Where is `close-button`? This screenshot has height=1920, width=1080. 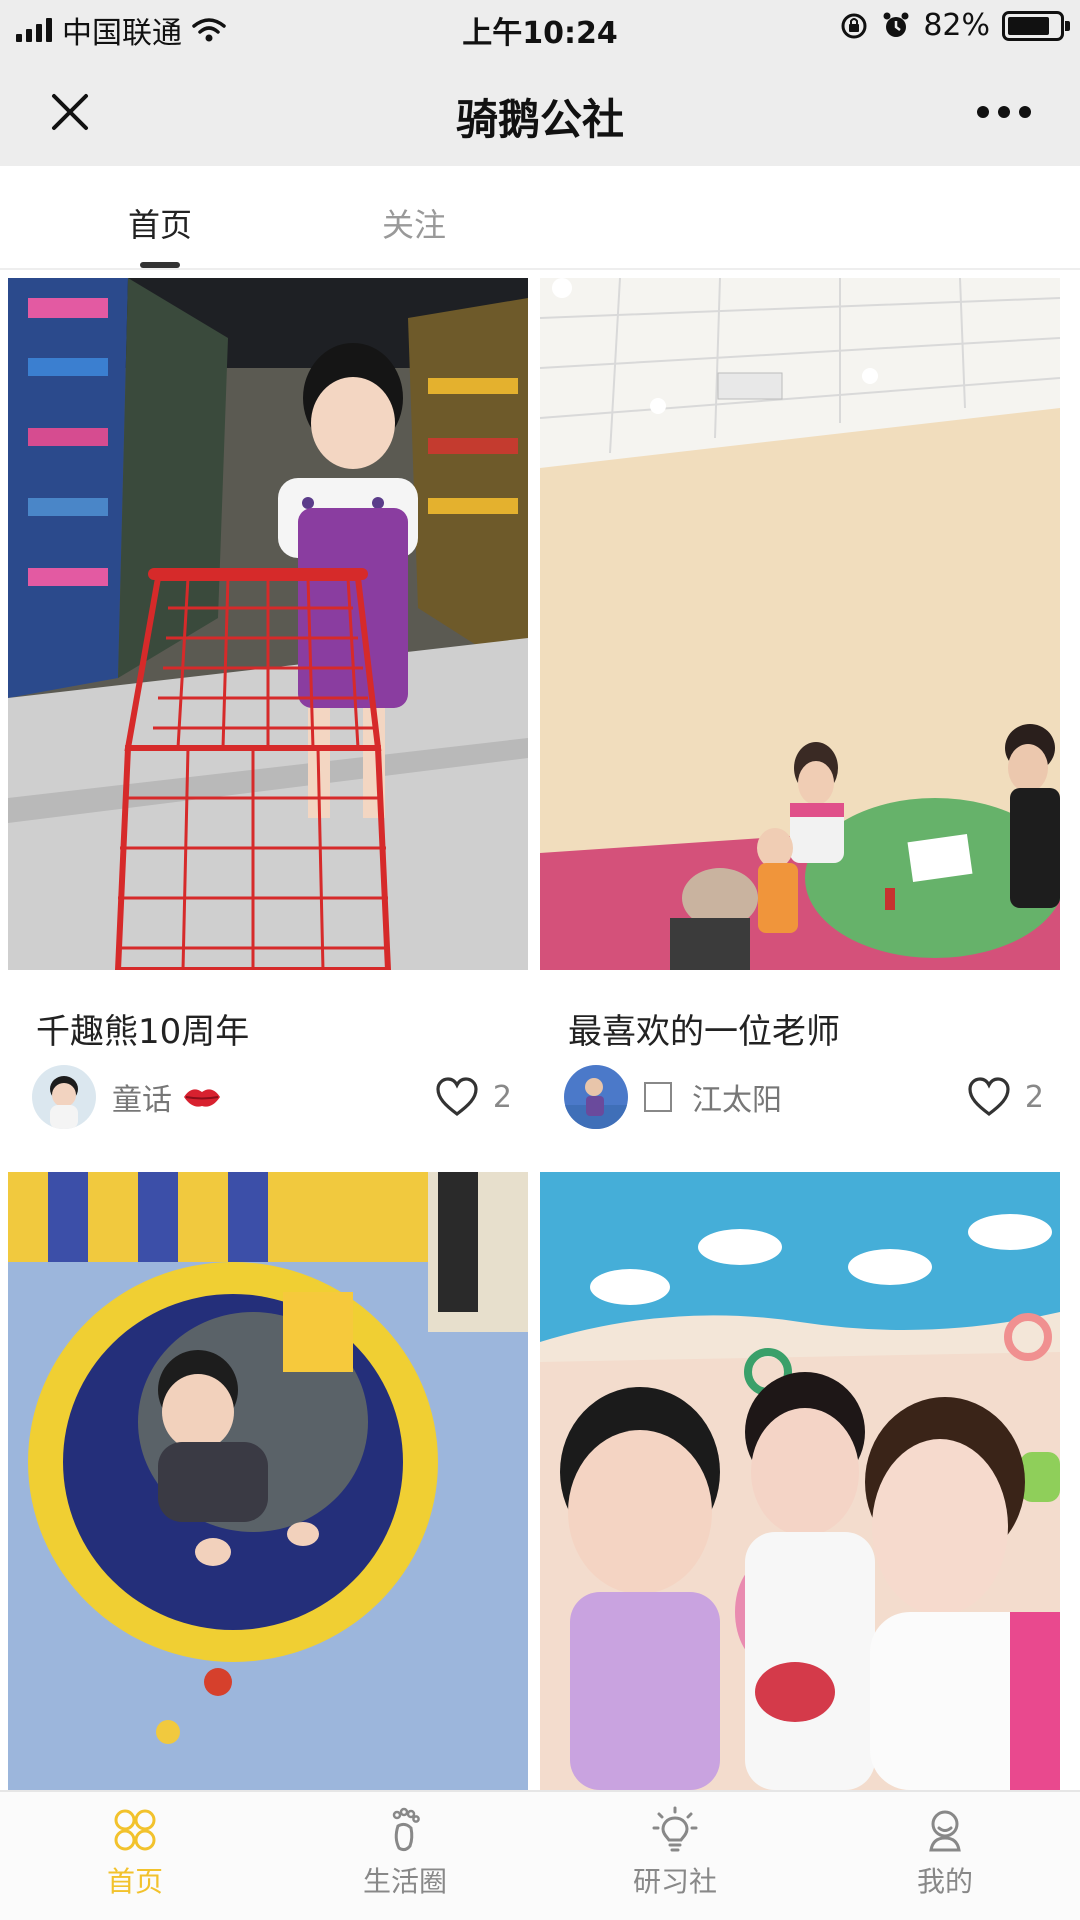 close-button is located at coordinates (70, 112).